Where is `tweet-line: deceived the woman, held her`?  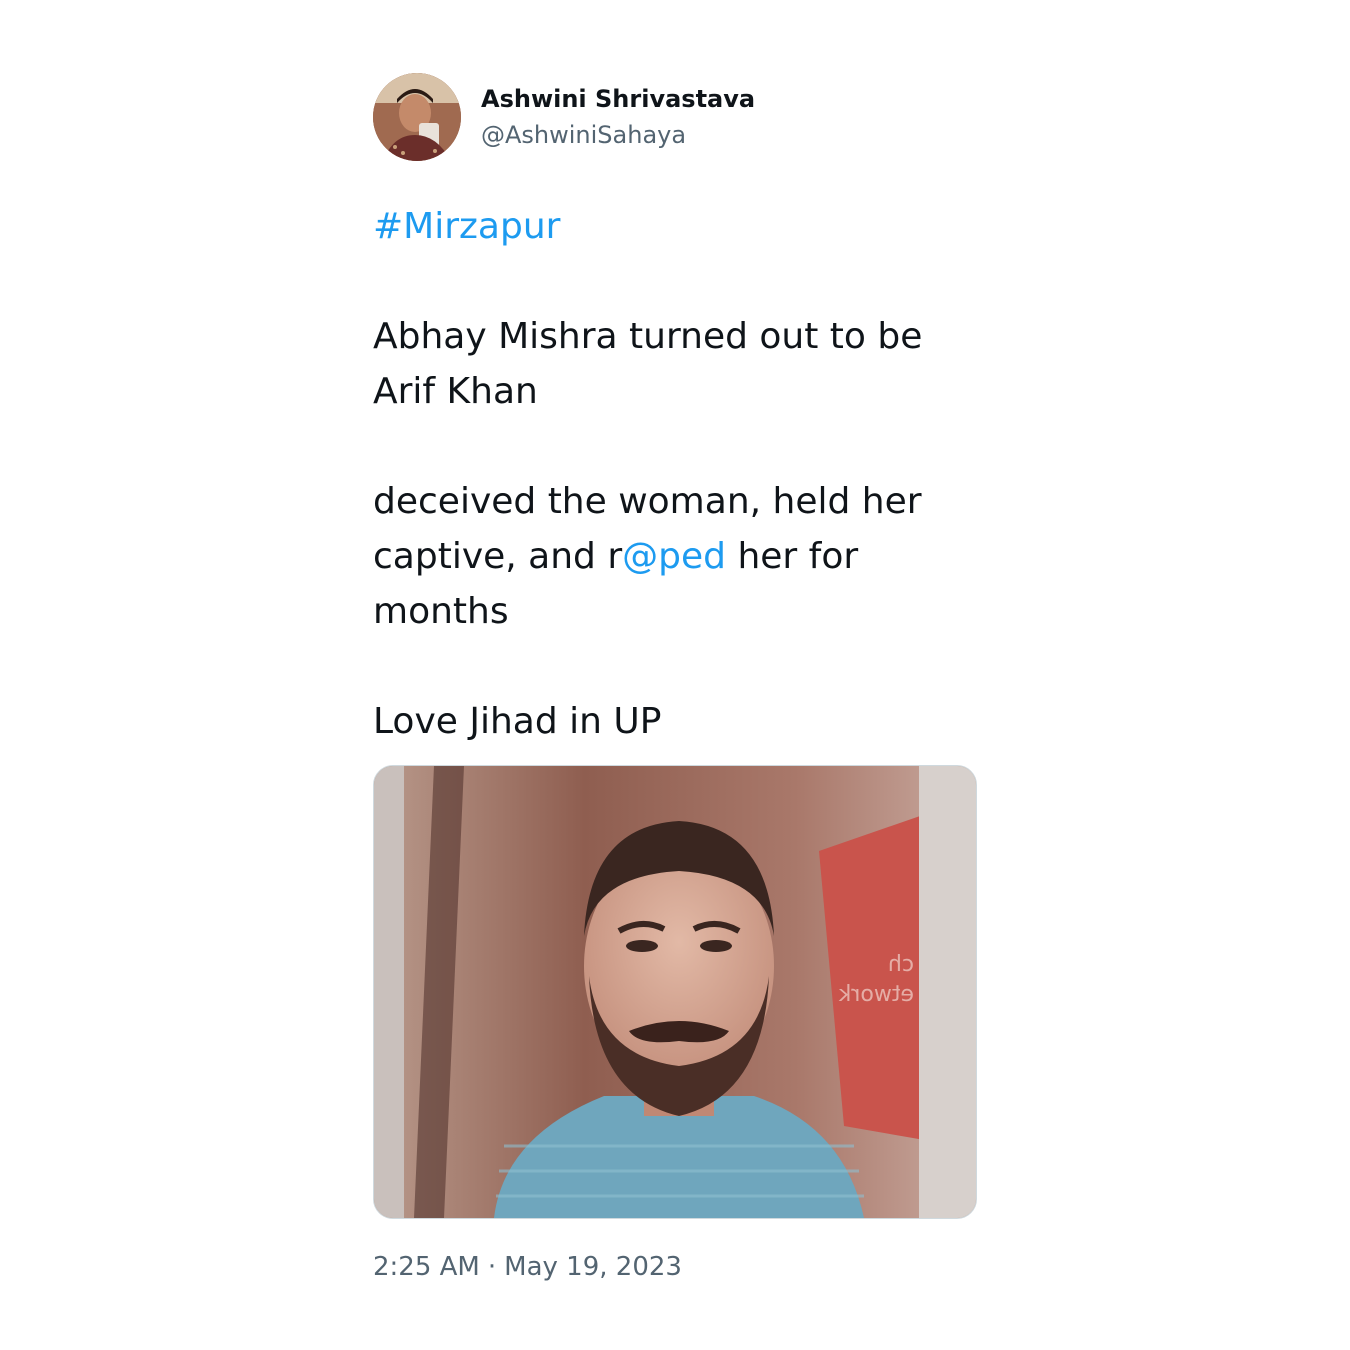
tweet-line: deceived the woman, held her is located at coordinates (647, 501).